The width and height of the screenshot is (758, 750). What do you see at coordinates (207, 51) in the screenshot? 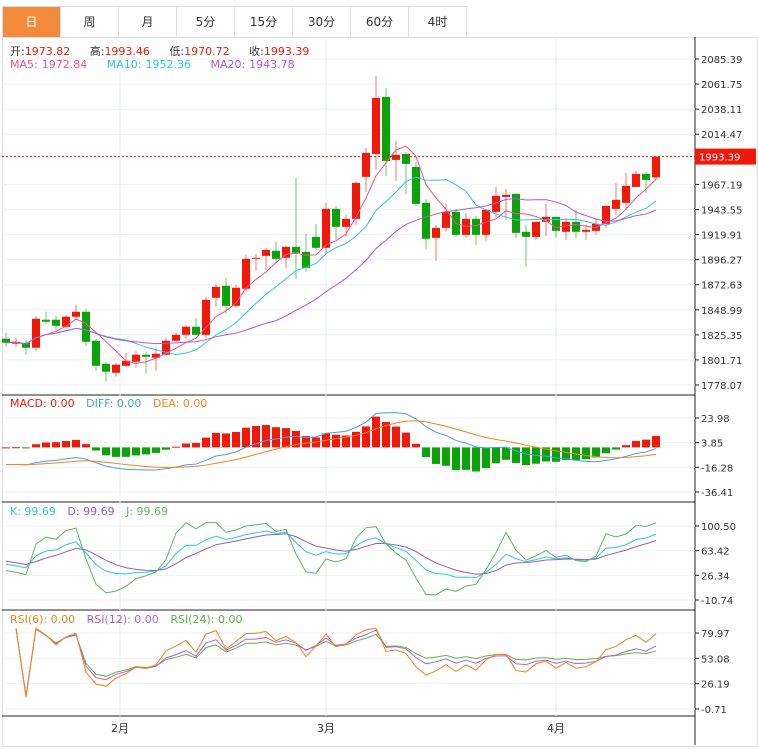
I see `low-value: 1970.72` at bounding box center [207, 51].